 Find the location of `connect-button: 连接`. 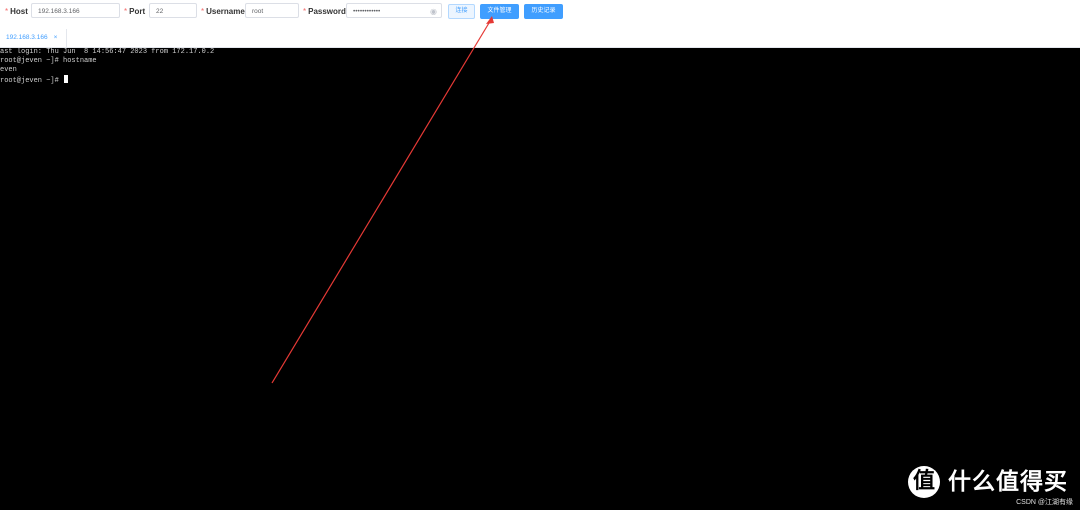

connect-button: 连接 is located at coordinates (461, 11).